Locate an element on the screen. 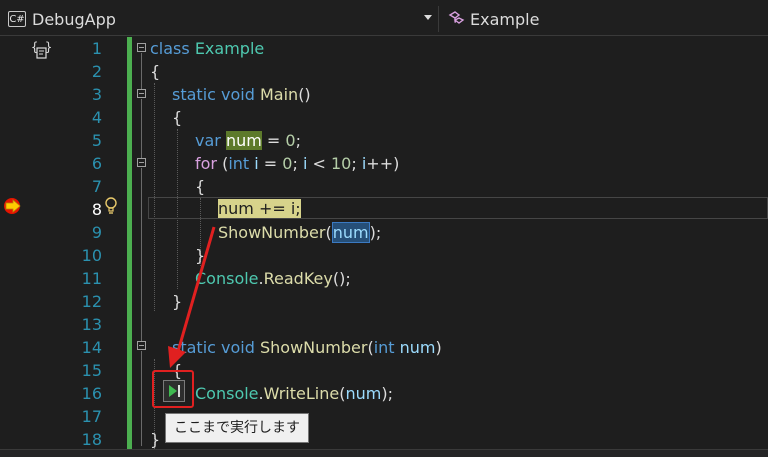  code-line-4: { is located at coordinates (177, 117).